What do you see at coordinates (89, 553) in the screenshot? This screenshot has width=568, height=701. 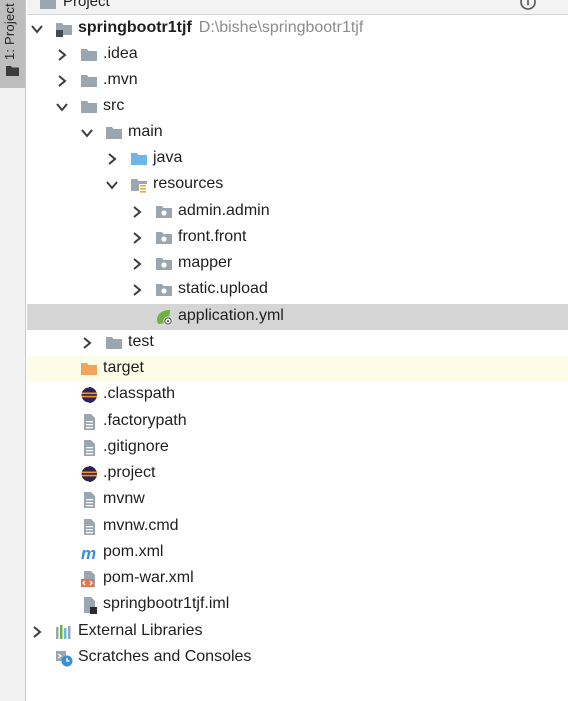 I see `maven-icon` at bounding box center [89, 553].